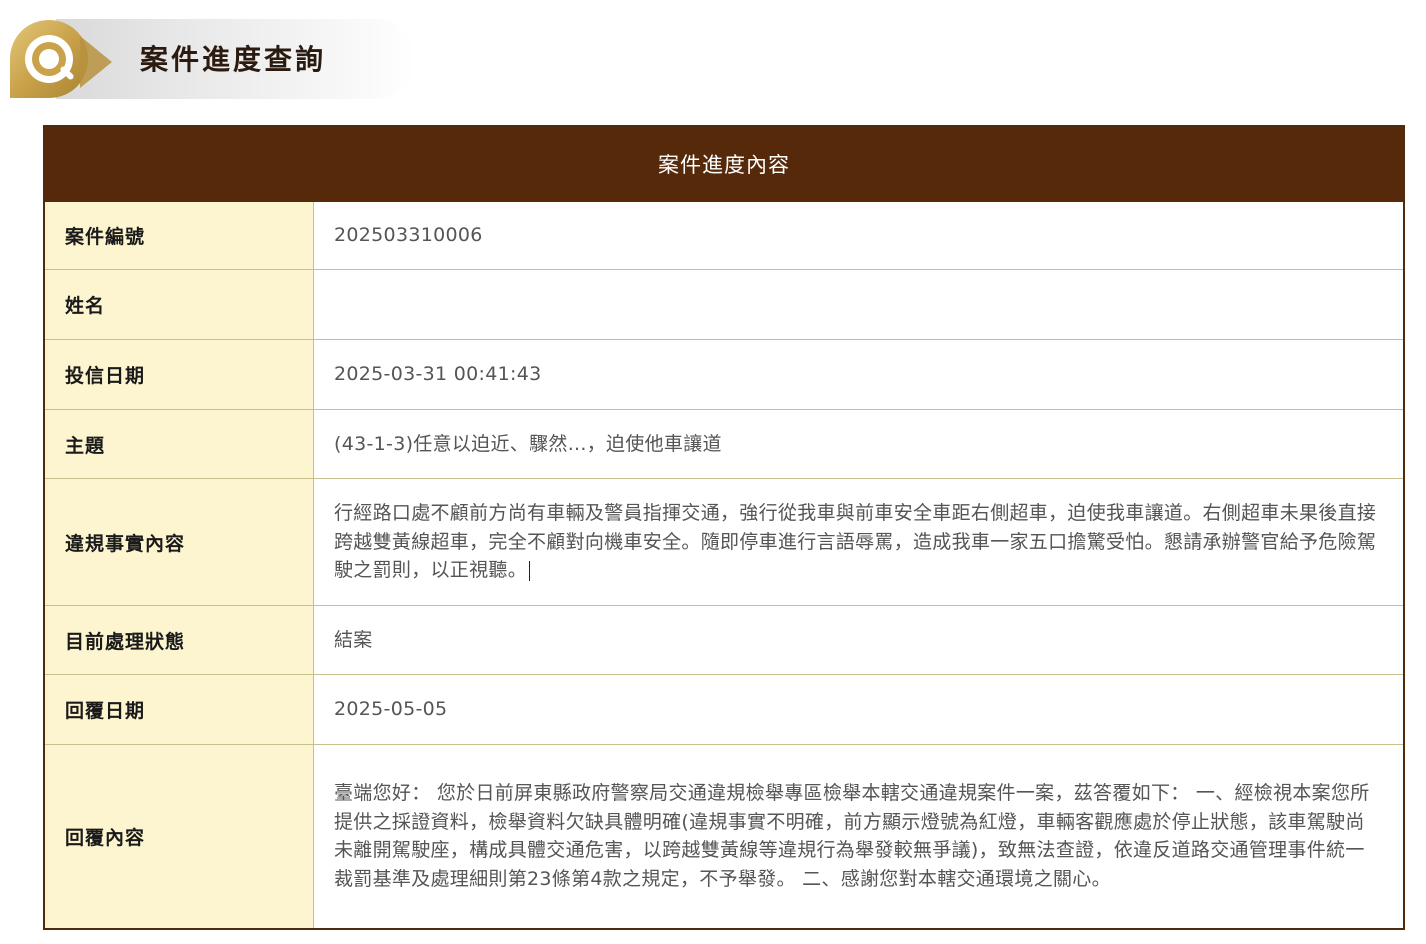 The image size is (1426, 944). What do you see at coordinates (859, 304) in the screenshot?
I see `name-value` at bounding box center [859, 304].